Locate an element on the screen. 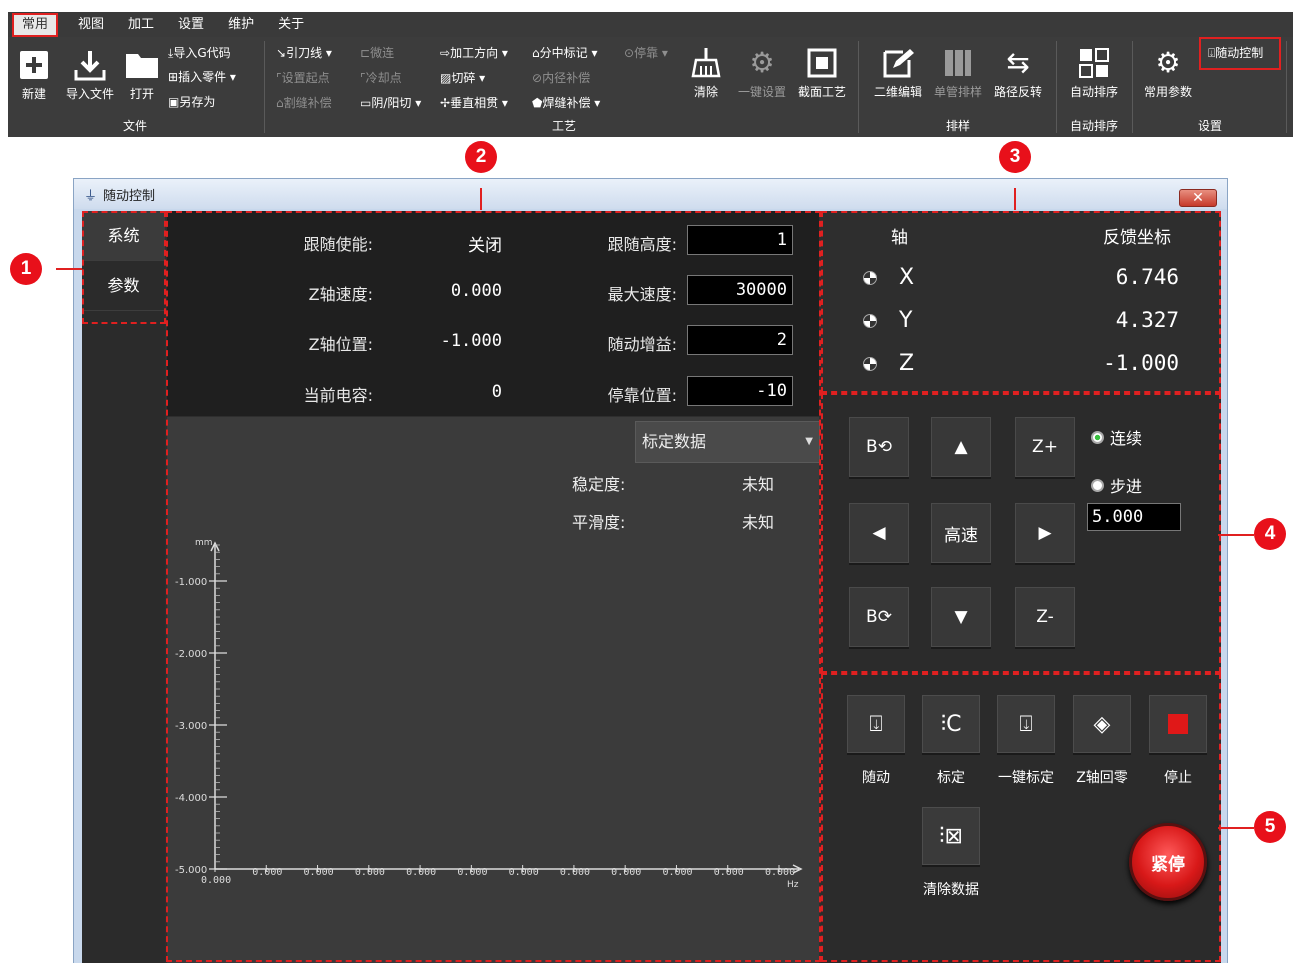 The height and width of the screenshot is (963, 1295). chop-label: 切碎 is located at coordinates (463, 78).